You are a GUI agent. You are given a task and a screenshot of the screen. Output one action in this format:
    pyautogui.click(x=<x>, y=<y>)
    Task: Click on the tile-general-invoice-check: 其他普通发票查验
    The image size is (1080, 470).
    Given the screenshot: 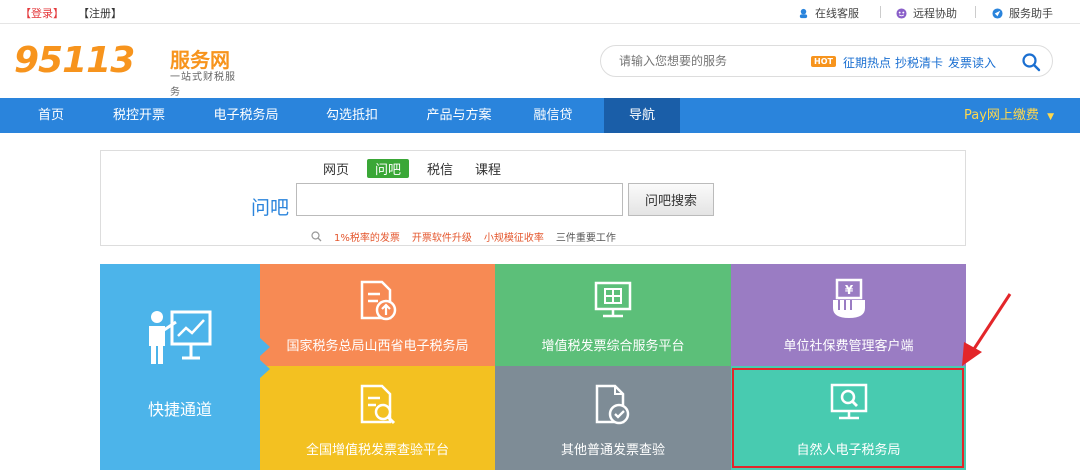 What is the action you would take?
    pyautogui.click(x=613, y=418)
    